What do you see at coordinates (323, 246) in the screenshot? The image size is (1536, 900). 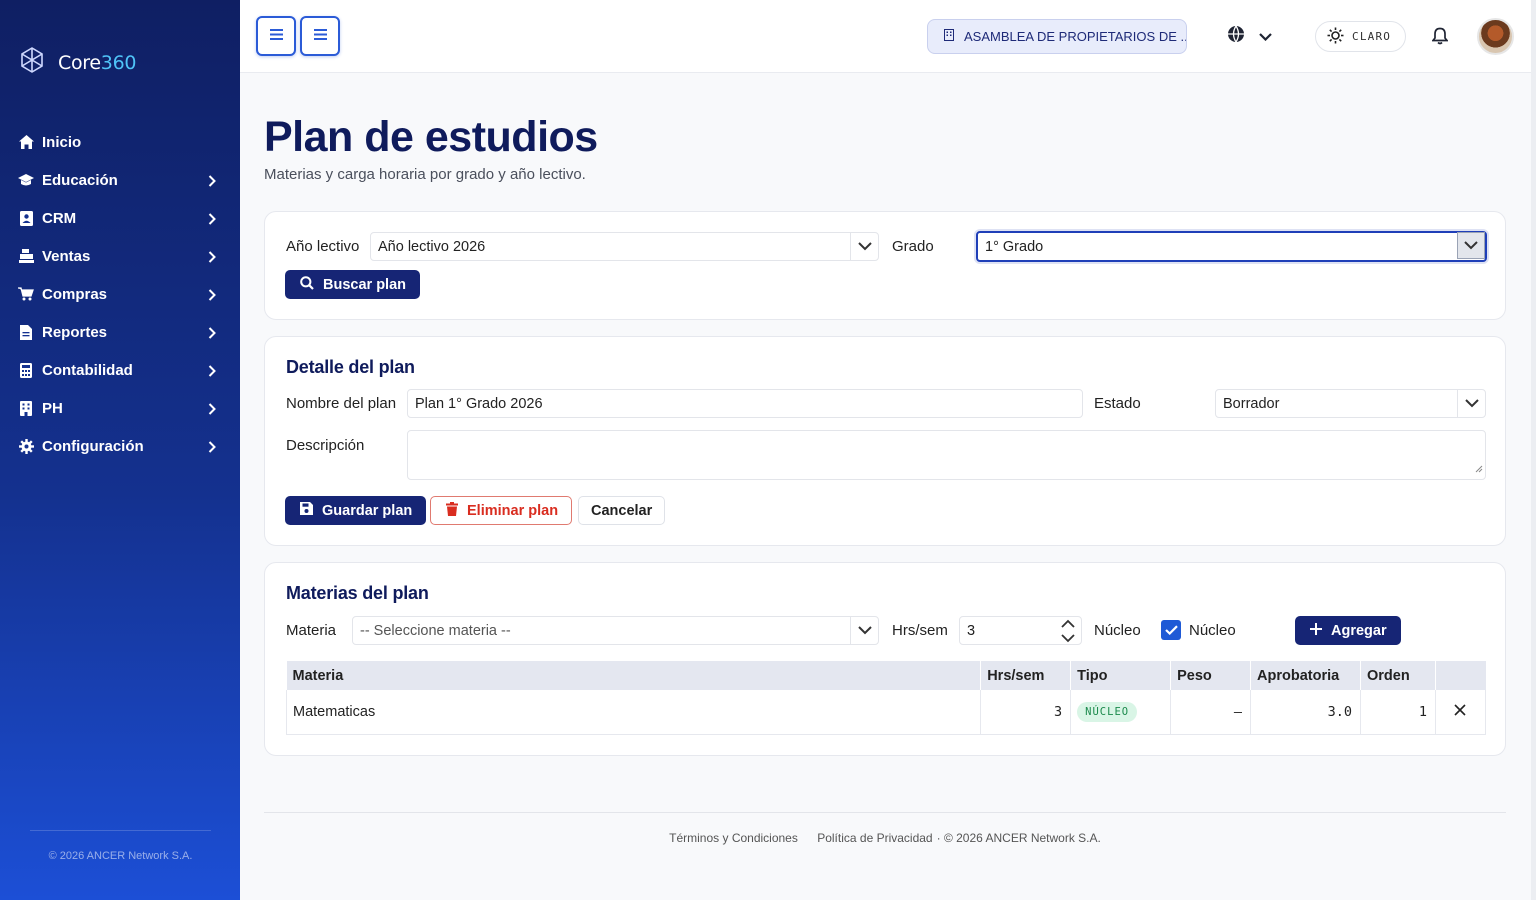 I see `year-label: Año lectivo` at bounding box center [323, 246].